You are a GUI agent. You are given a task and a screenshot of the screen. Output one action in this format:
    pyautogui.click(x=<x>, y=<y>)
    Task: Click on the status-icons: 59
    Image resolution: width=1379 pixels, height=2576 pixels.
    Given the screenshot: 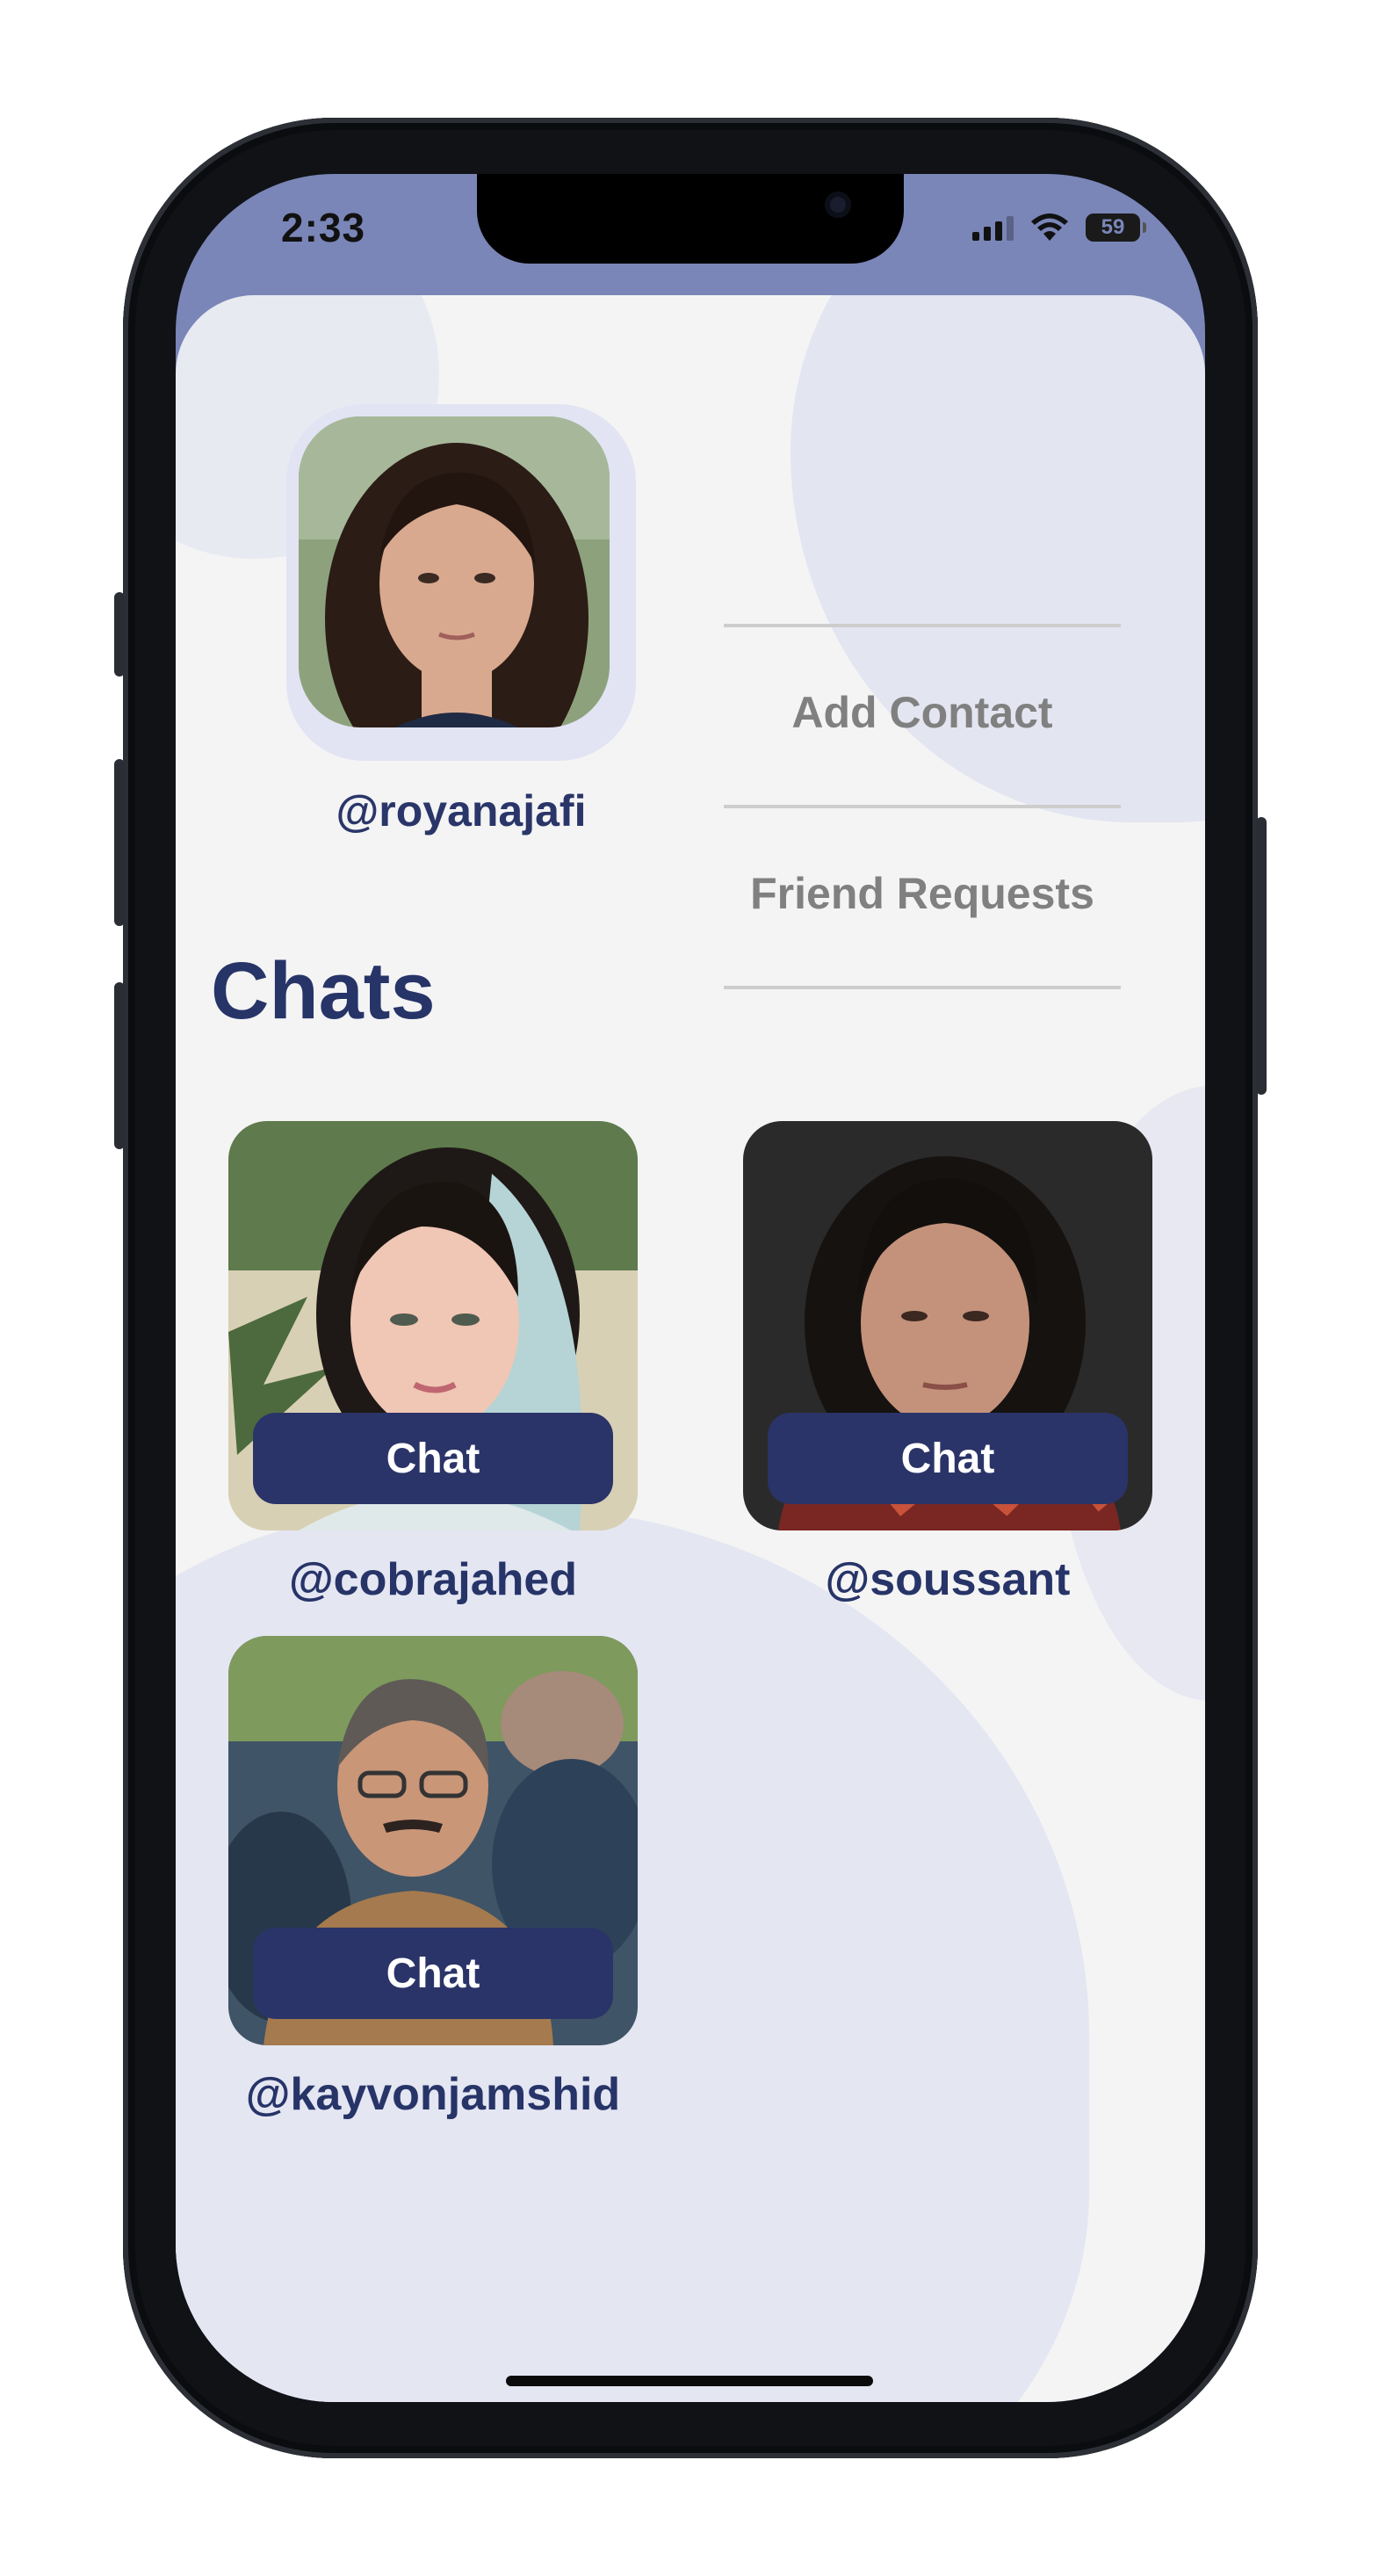 What is the action you would take?
    pyautogui.click(x=1059, y=227)
    